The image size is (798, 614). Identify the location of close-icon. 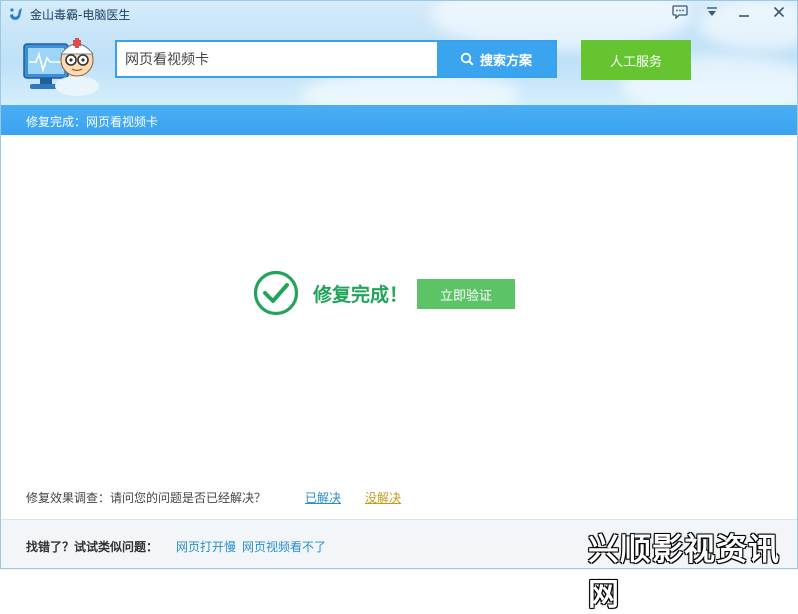
(779, 12).